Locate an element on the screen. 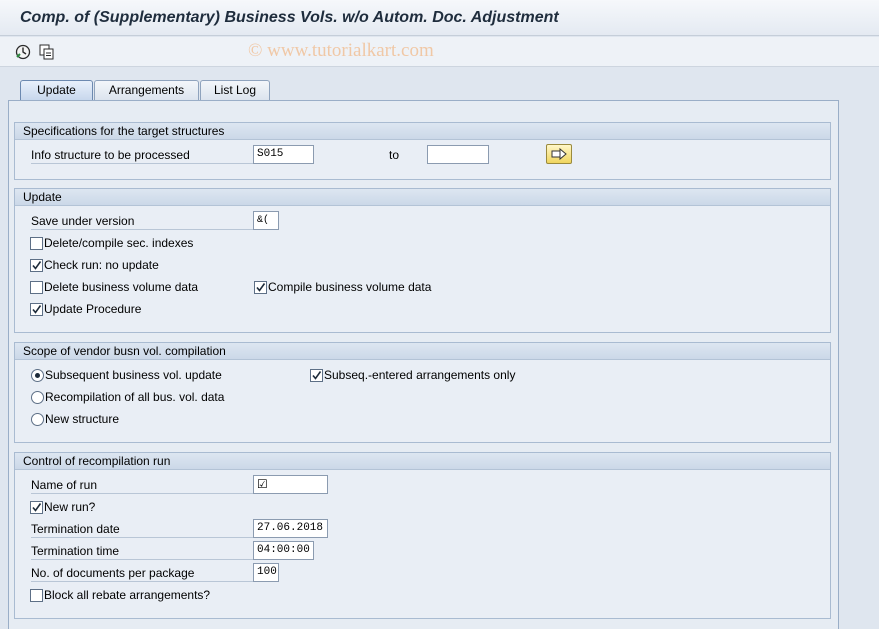 Image resolution: width=879 pixels, height=629 pixels. update-procedure-checkbox is located at coordinates (36, 309).